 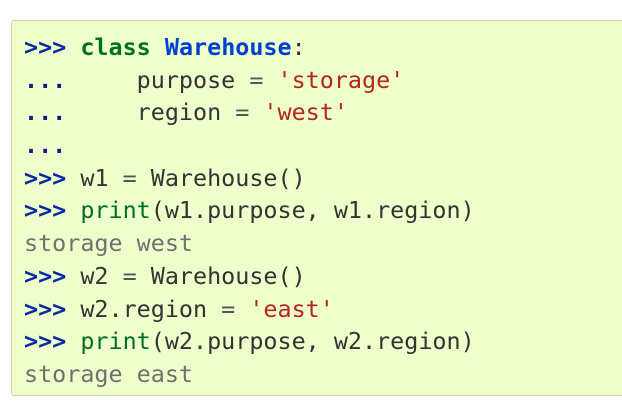 I want to click on output: storage east, so click(x=108, y=373).